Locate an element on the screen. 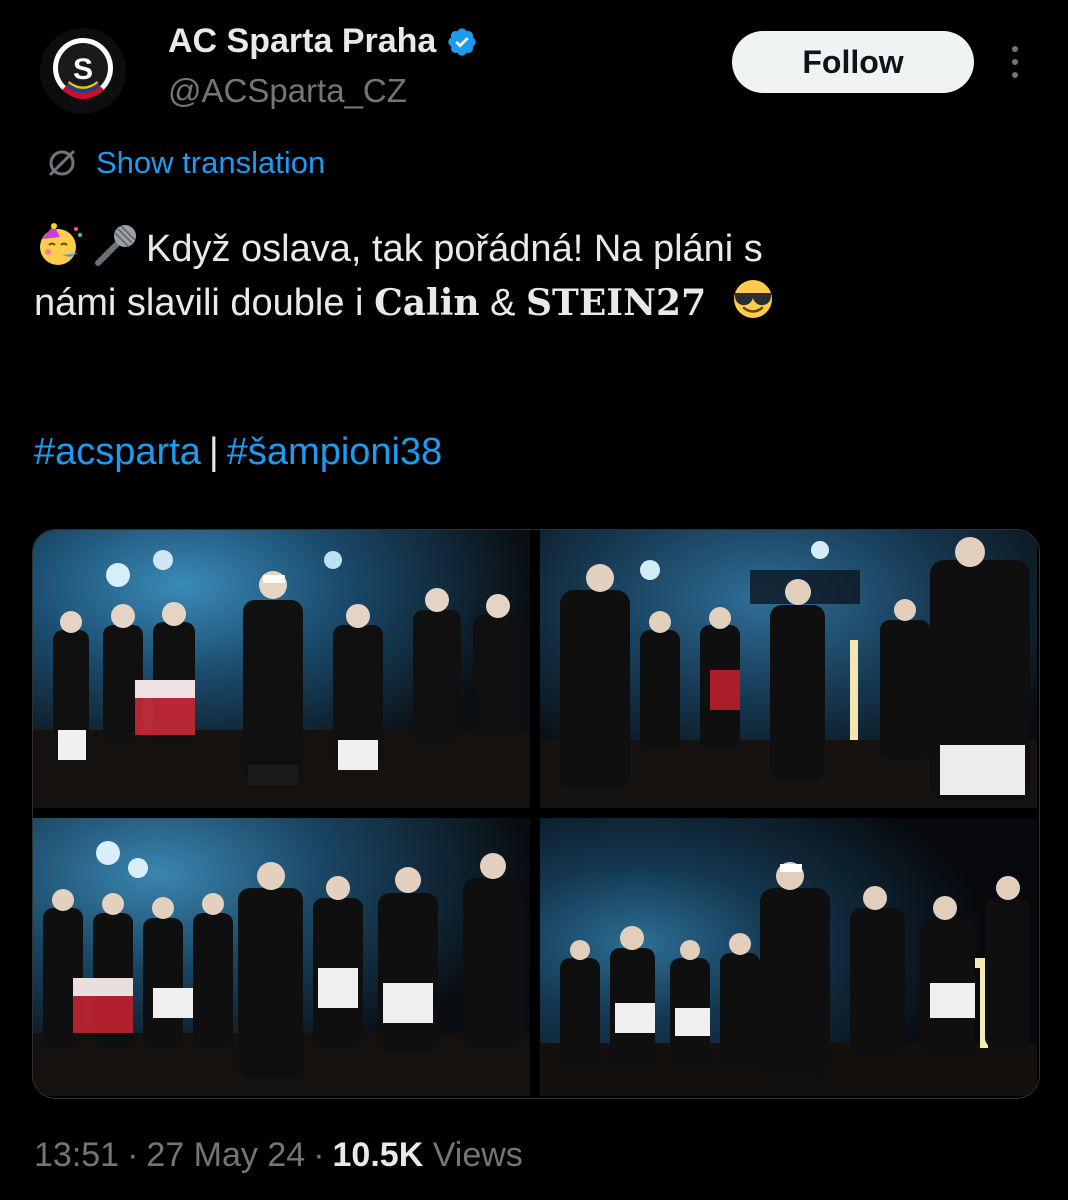 Image resolution: width=1068 pixels, height=1200 pixels. tweet-line-2: námi slavili double i Calin & STEIN27 is located at coordinates (534, 303).